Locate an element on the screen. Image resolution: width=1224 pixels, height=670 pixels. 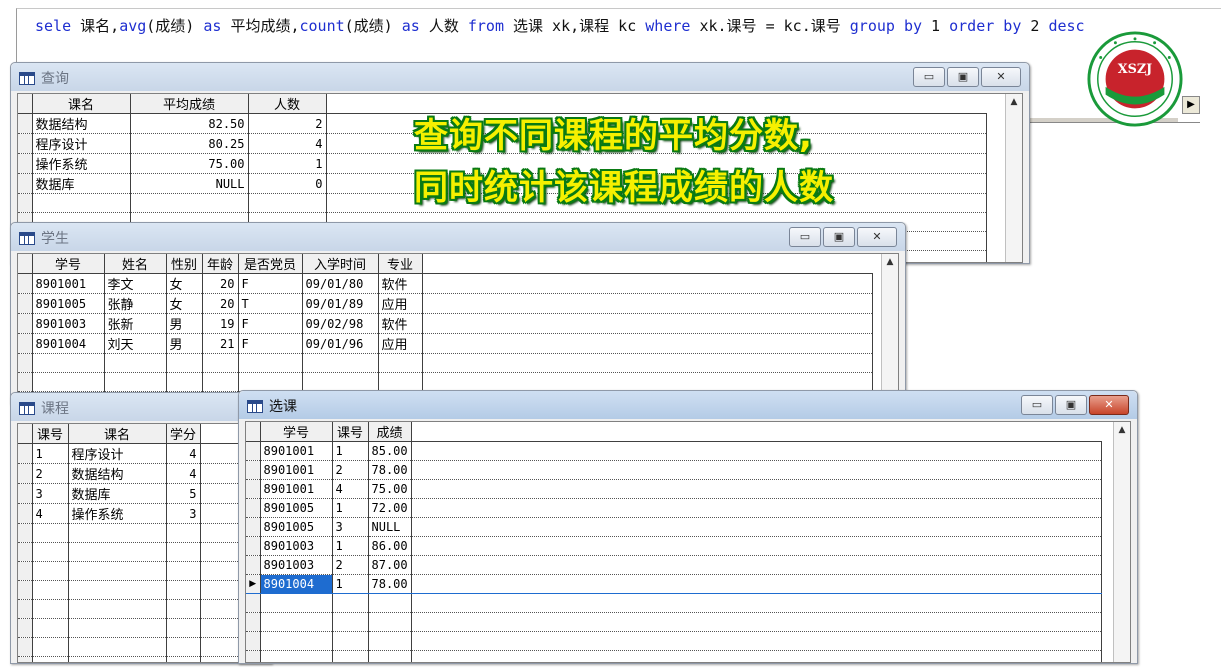
table-cell: 80.25 is located at coordinates (189, 143).